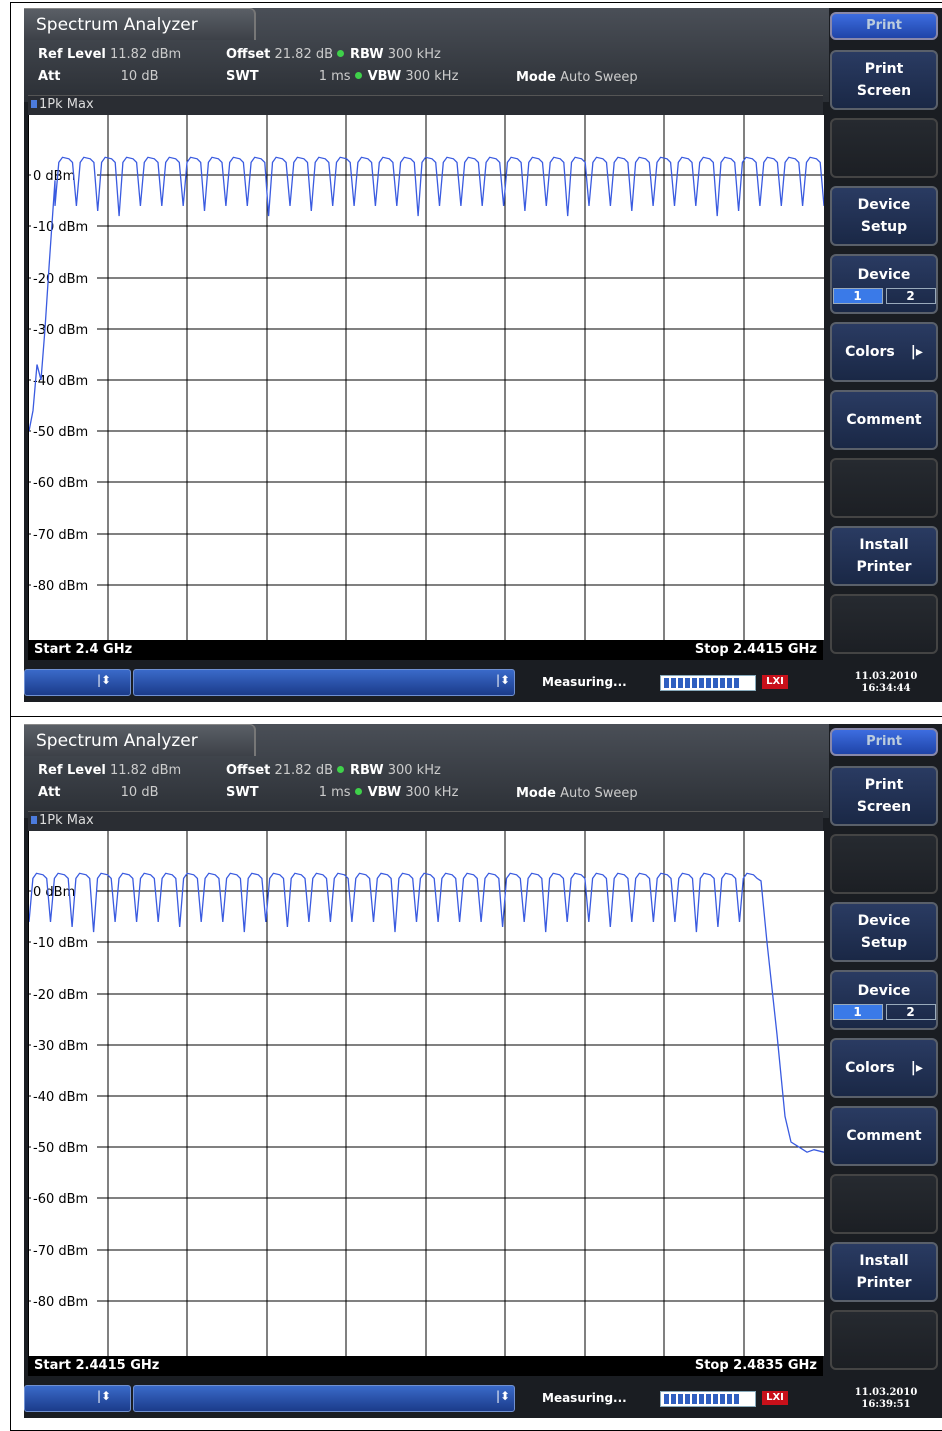  I want to click on y-tick-label: -60 dBm, so click(60, 1199).